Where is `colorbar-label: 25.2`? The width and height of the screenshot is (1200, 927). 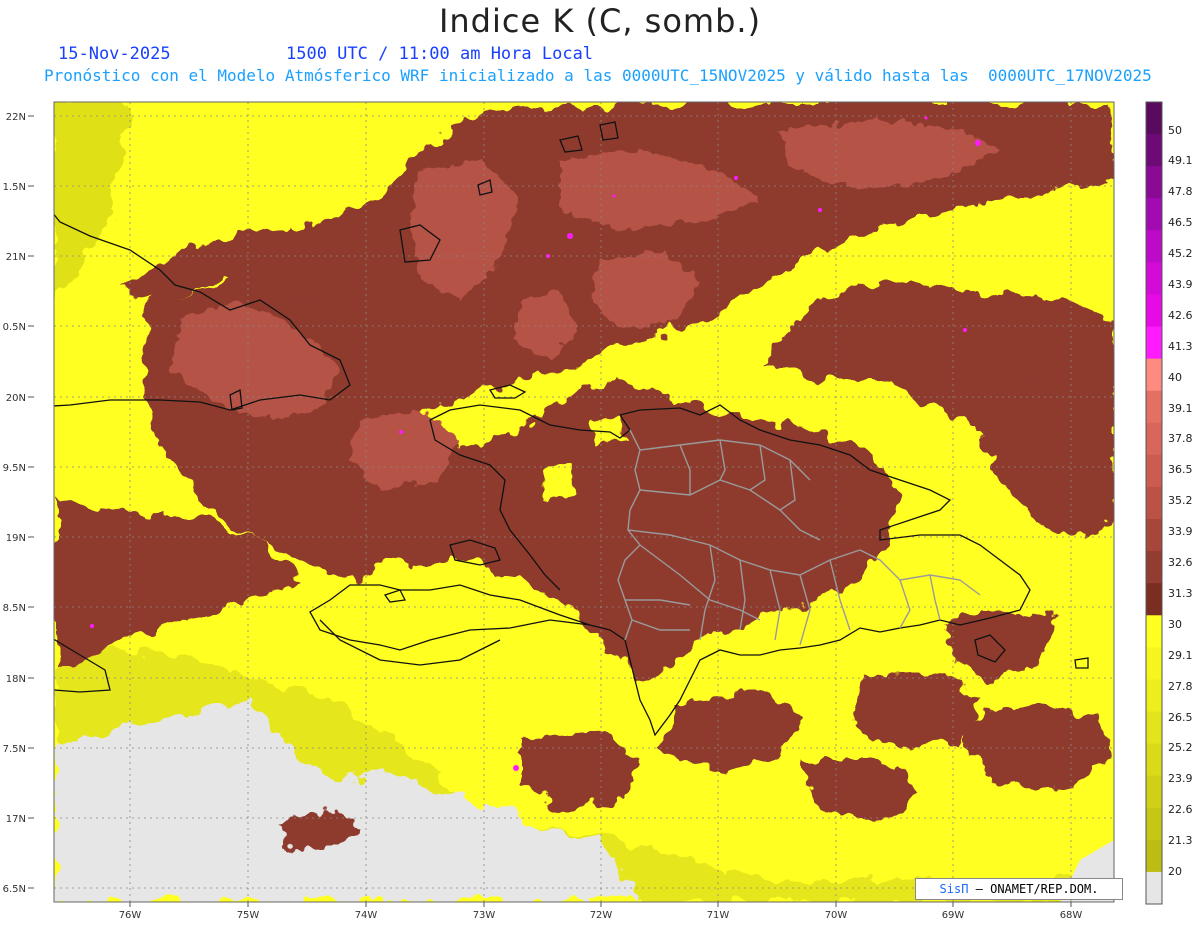 colorbar-label: 25.2 is located at coordinates (1180, 747).